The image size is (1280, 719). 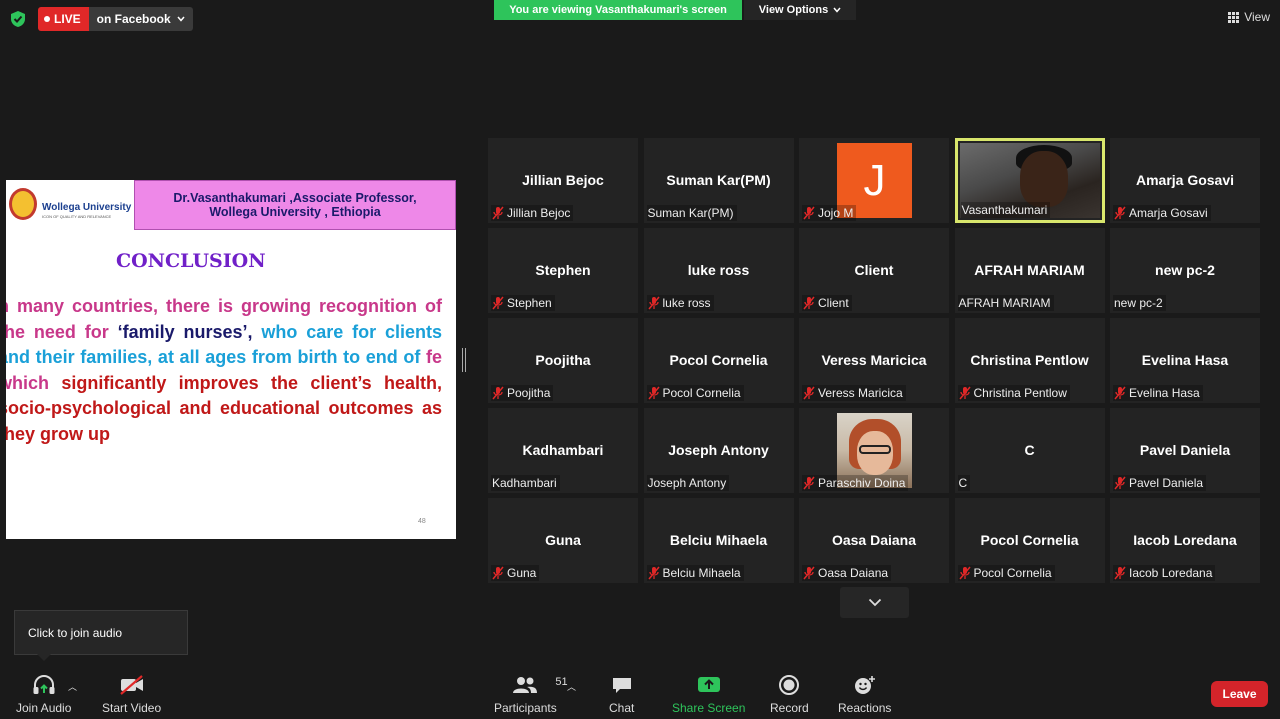 What do you see at coordinates (701, 573) in the screenshot?
I see `participant-name: Belciu Mihaela` at bounding box center [701, 573].